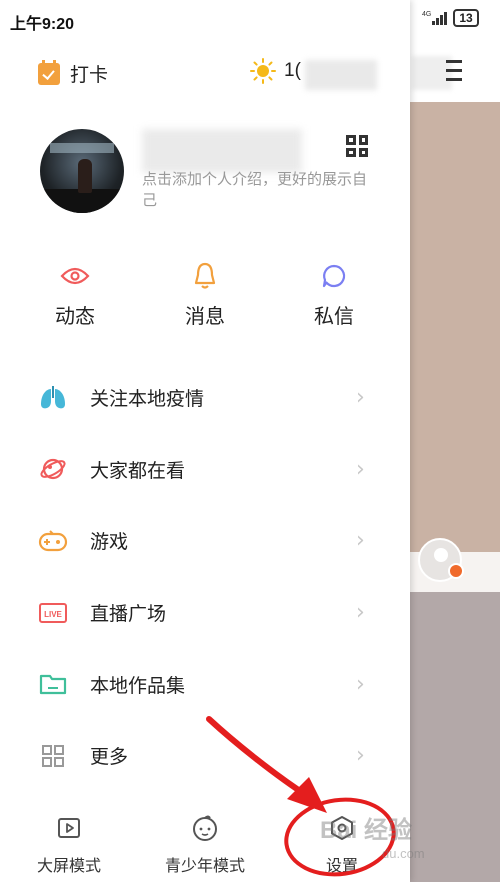 Image resolution: width=500 pixels, height=882 pixels. Describe the element at coordinates (205, 470) in the screenshot. I see `menu-item-trending: 大家都在看 ›` at that location.